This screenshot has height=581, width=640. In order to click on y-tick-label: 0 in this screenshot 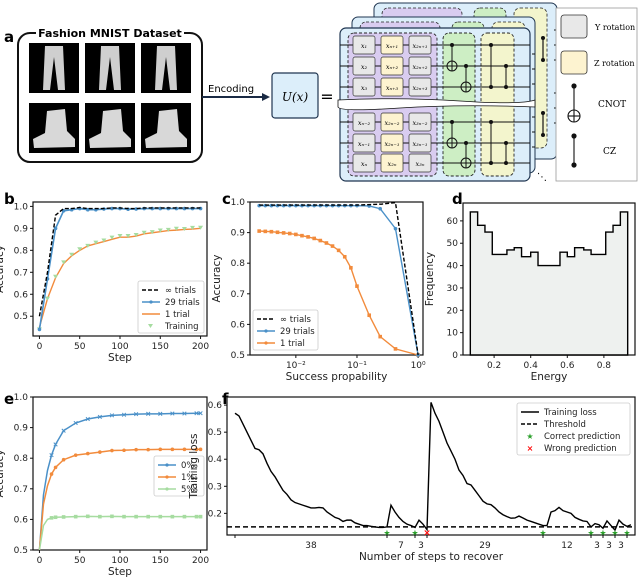, I will do `click(455, 356)`.